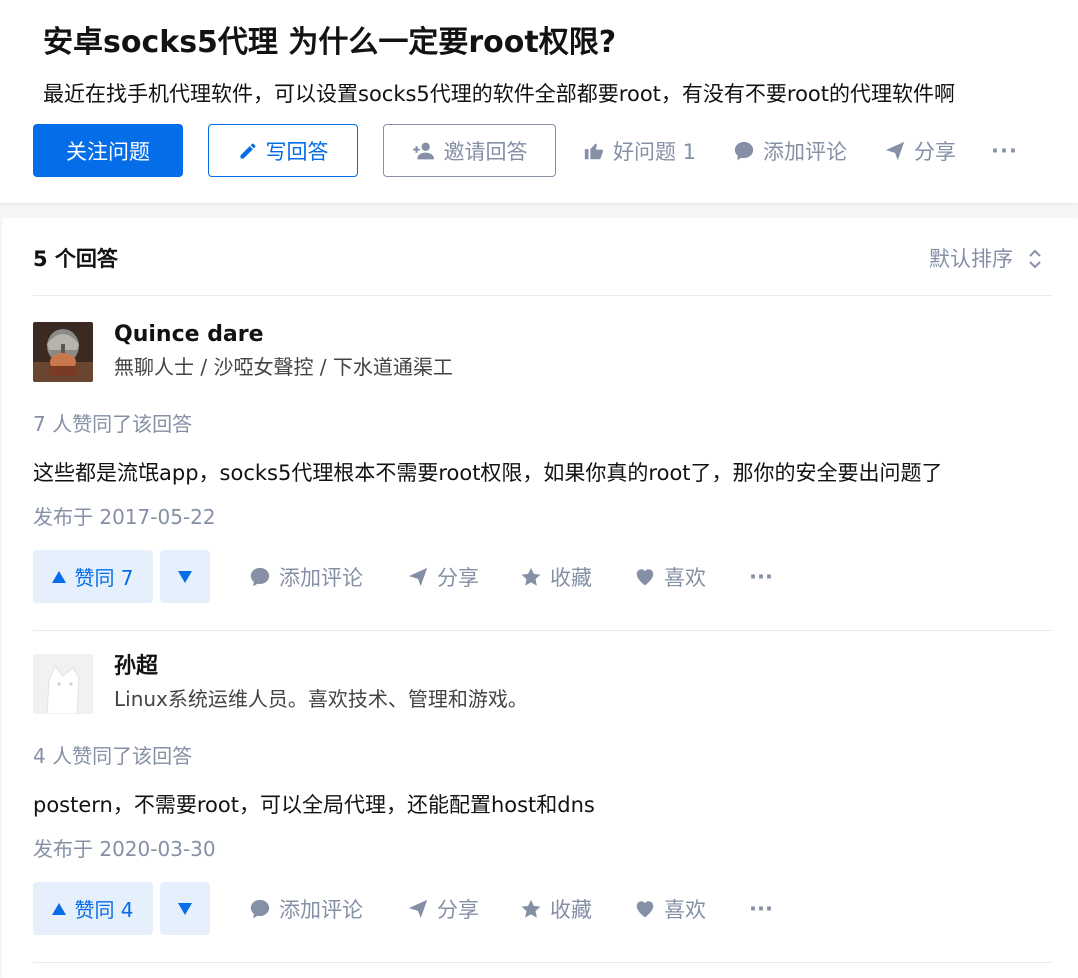 Image resolution: width=1078 pixels, height=978 pixels. I want to click on answer-actions: 赞同 7 添加评论 分享 收藏 喜欢 ···, so click(543, 576).